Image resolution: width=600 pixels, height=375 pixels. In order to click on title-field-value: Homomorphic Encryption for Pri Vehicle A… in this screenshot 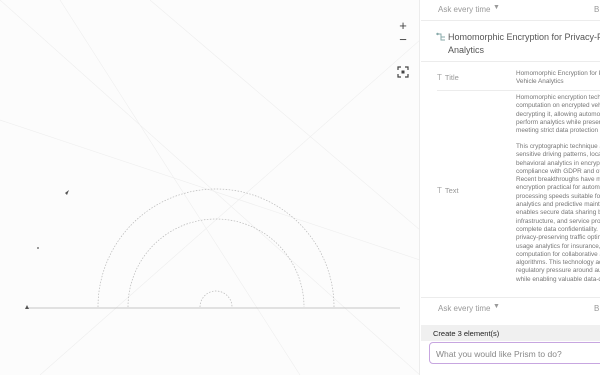, I will do `click(558, 78)`.